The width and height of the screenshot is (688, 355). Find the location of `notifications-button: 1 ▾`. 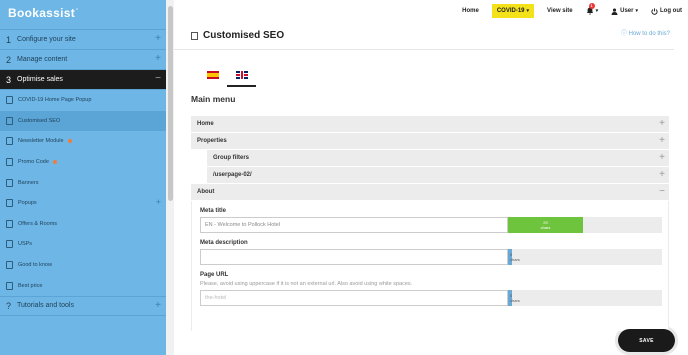

notifications-button: 1 ▾ is located at coordinates (592, 9).